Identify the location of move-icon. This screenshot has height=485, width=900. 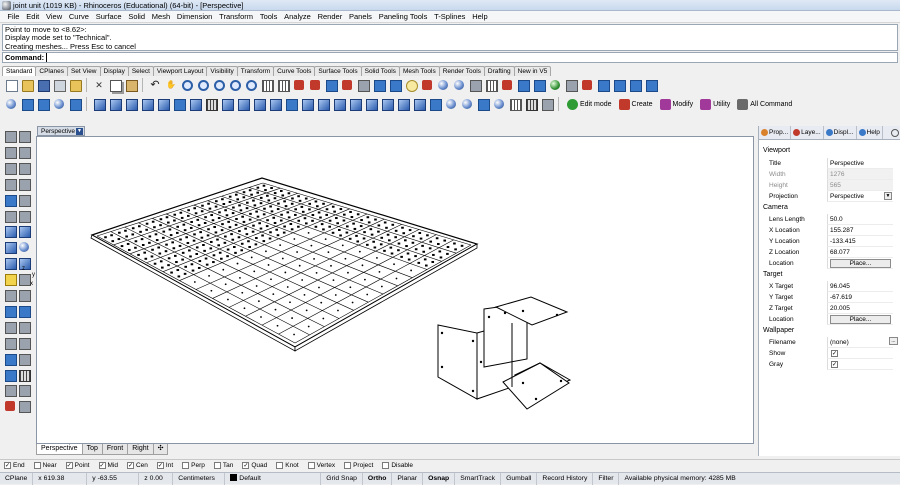
(10, 311).